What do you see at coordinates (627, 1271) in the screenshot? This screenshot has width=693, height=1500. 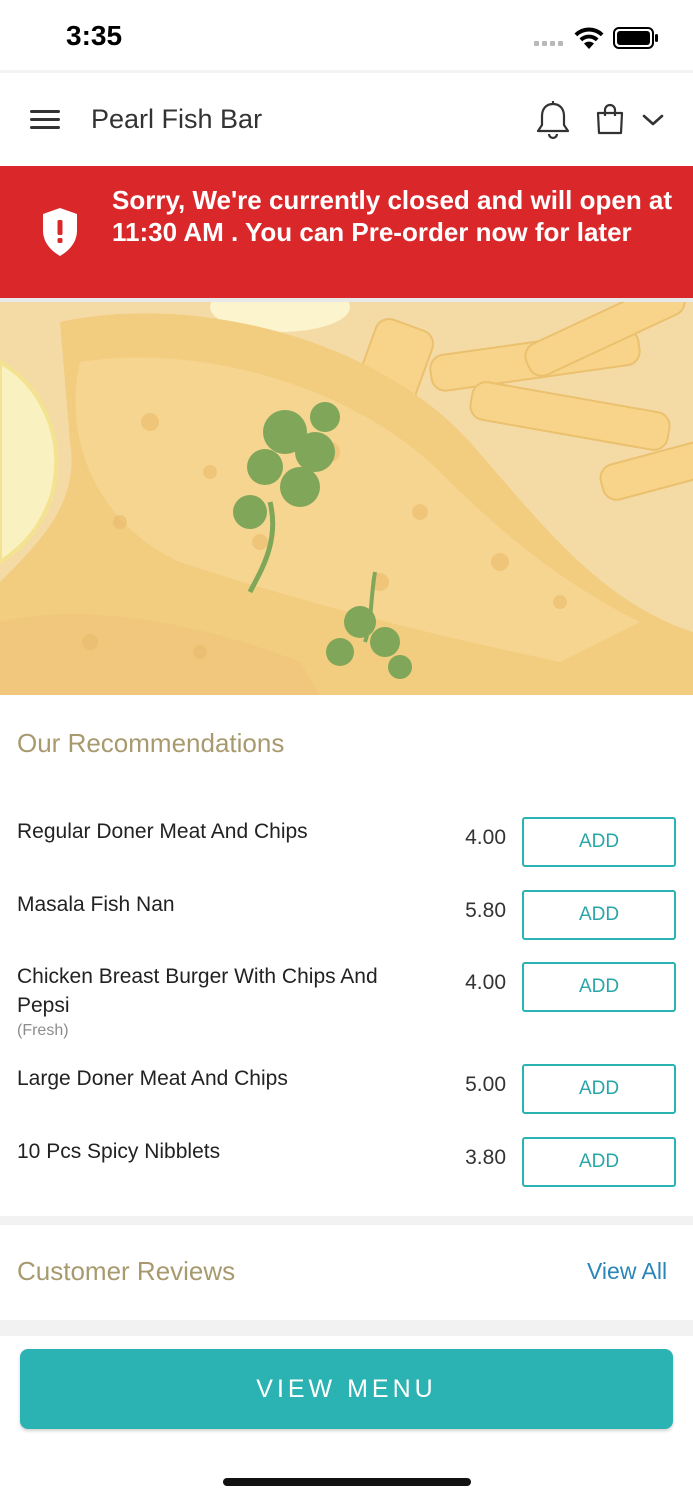 I see `view-all-reviews-link: View All` at bounding box center [627, 1271].